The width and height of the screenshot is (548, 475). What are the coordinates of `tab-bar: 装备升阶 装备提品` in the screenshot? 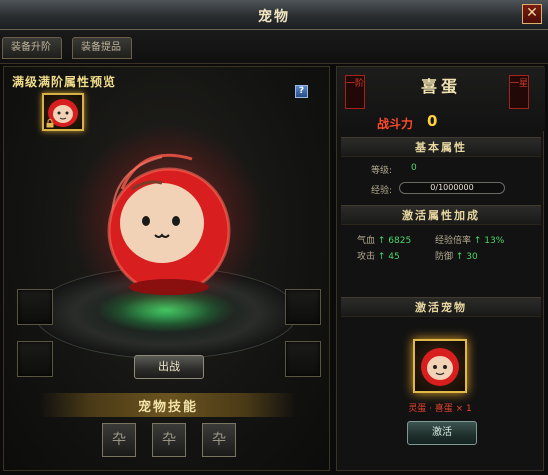 It's located at (274, 47).